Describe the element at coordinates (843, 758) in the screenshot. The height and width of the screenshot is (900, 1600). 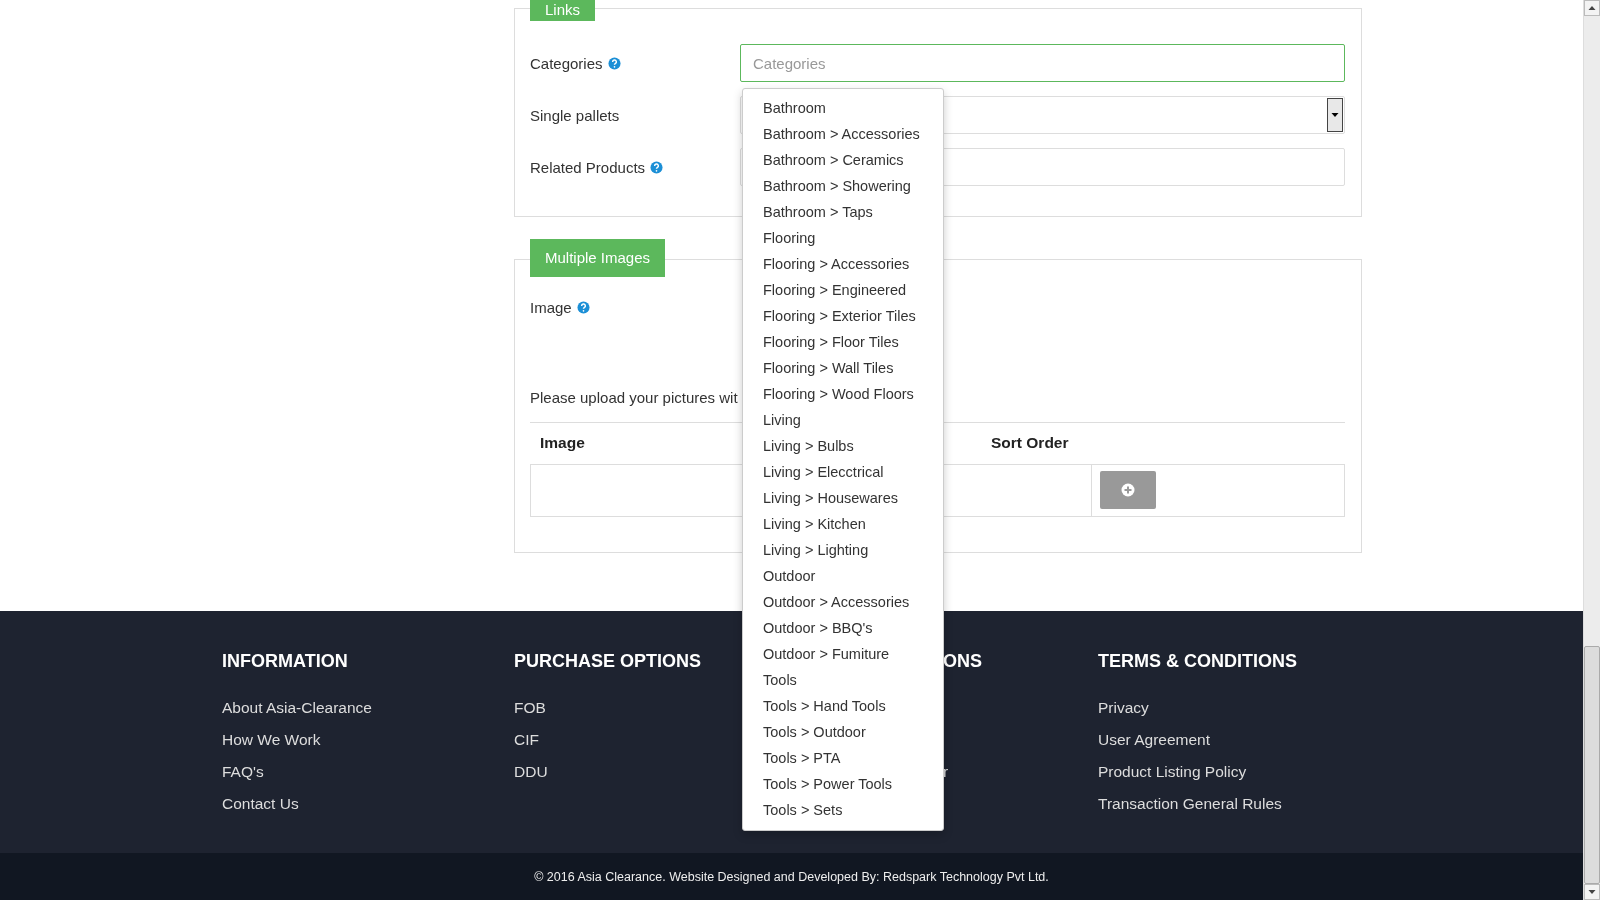
I see `menu-item: Tools > PTA` at that location.